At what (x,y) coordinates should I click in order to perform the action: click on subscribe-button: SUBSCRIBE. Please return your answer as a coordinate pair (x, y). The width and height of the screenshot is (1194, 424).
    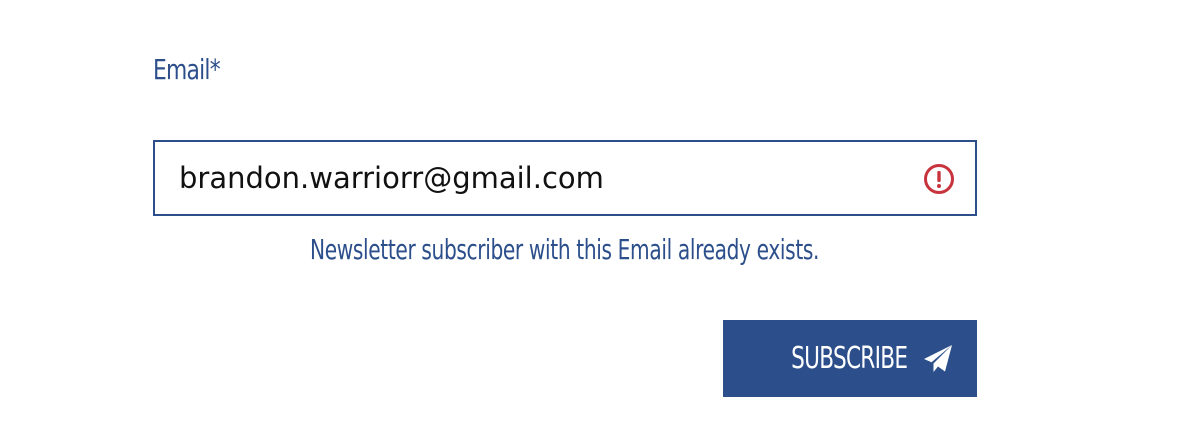
    Looking at the image, I should click on (850, 358).